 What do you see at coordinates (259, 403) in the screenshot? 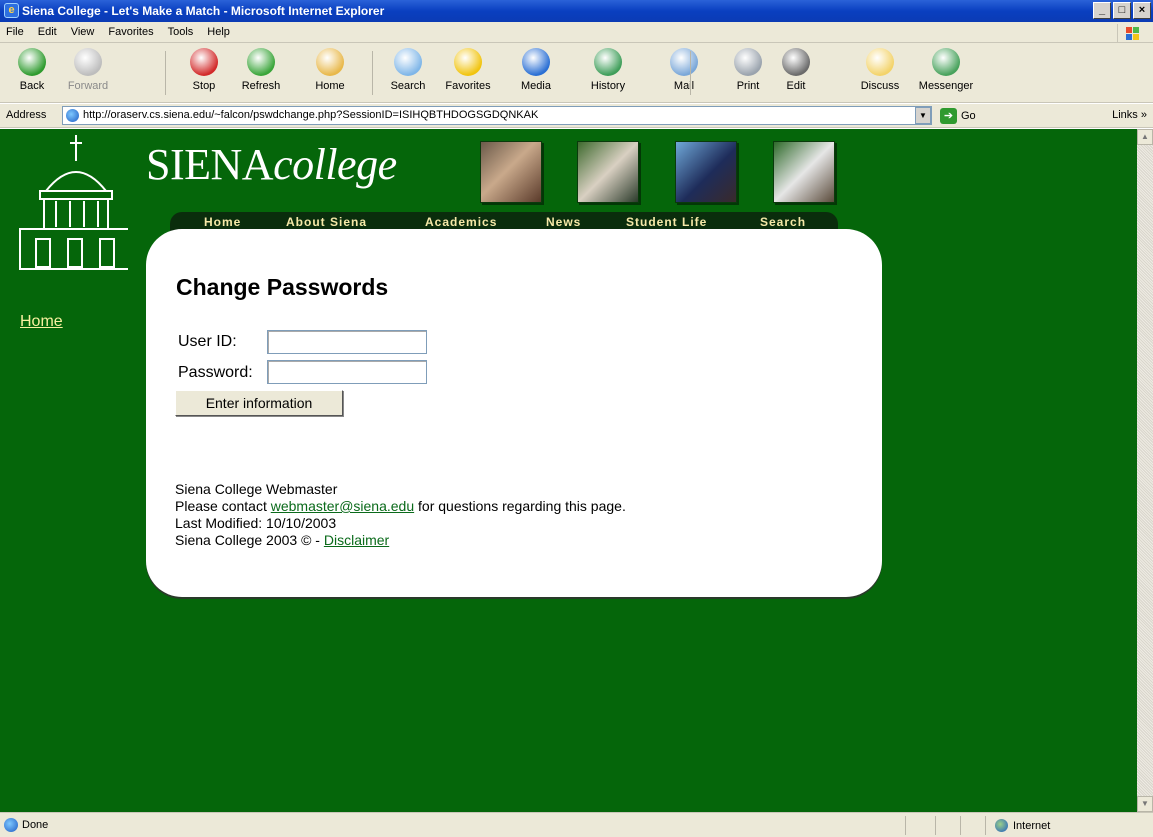
I see `enter-information-button: Enter information` at bounding box center [259, 403].